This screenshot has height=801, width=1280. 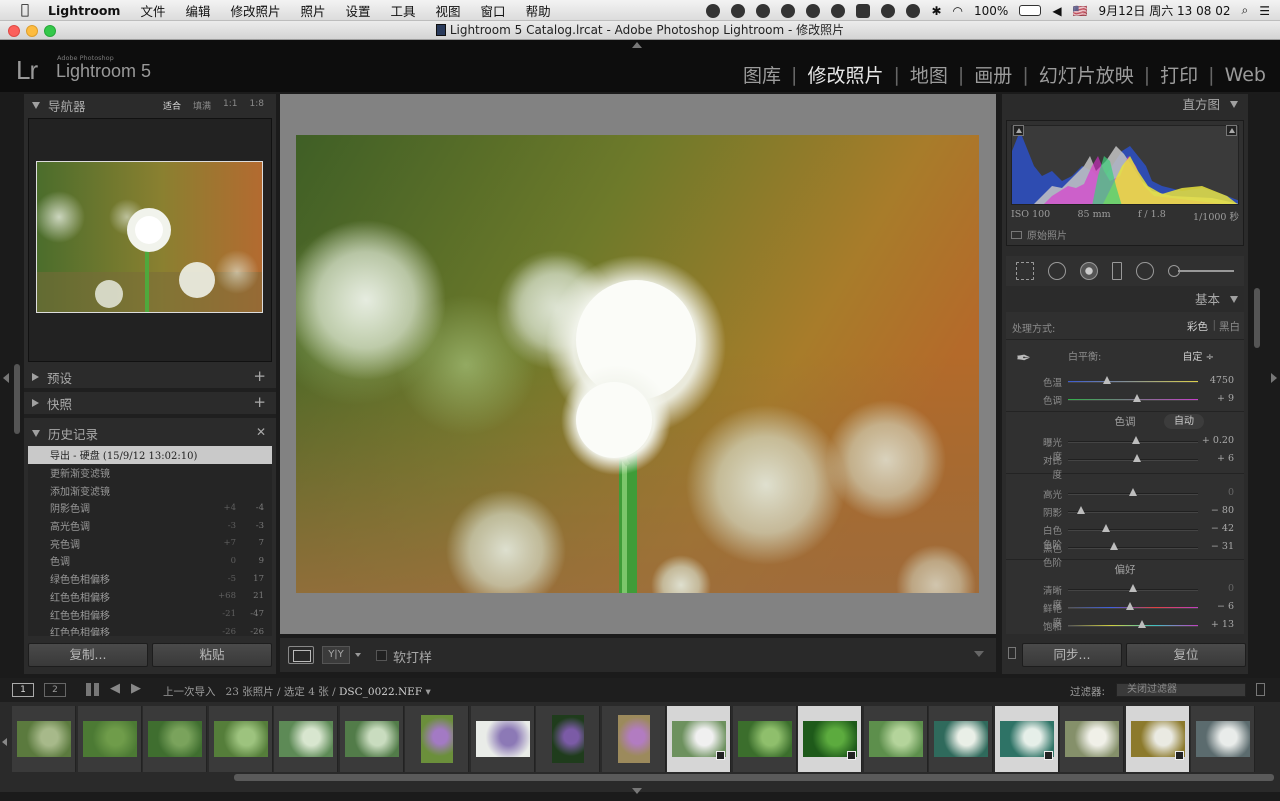 I want to click on history-item: 红色色相偏移 +68 21, so click(x=150, y=597).